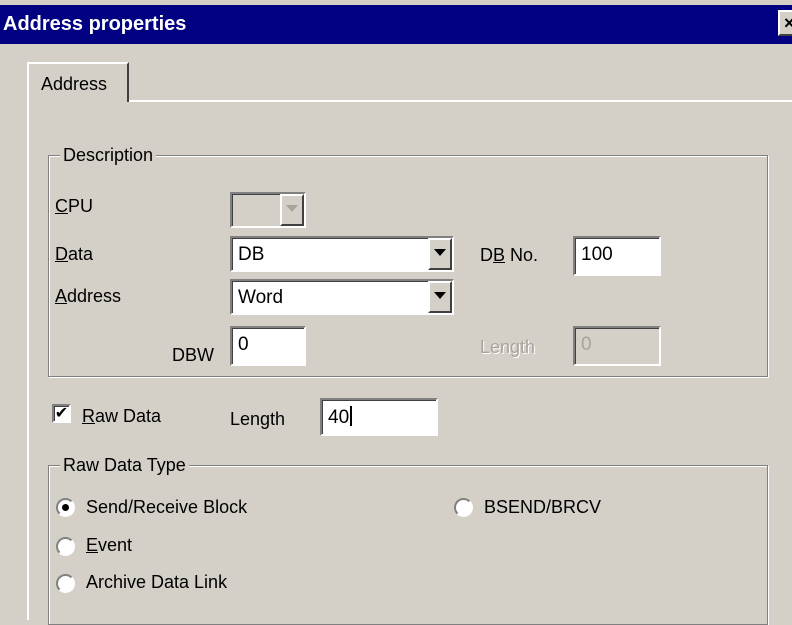 This screenshot has width=792, height=625. I want to click on data-dropdown: DB, so click(342, 254).